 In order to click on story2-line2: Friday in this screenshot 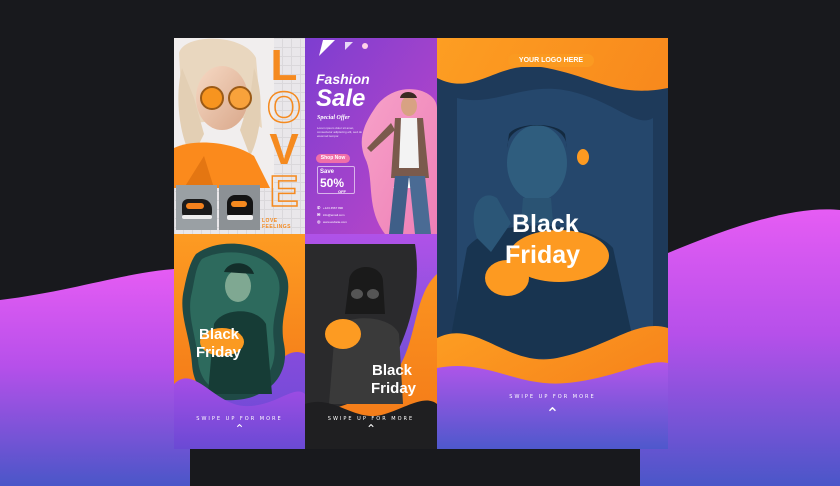, I will do `click(394, 388)`.